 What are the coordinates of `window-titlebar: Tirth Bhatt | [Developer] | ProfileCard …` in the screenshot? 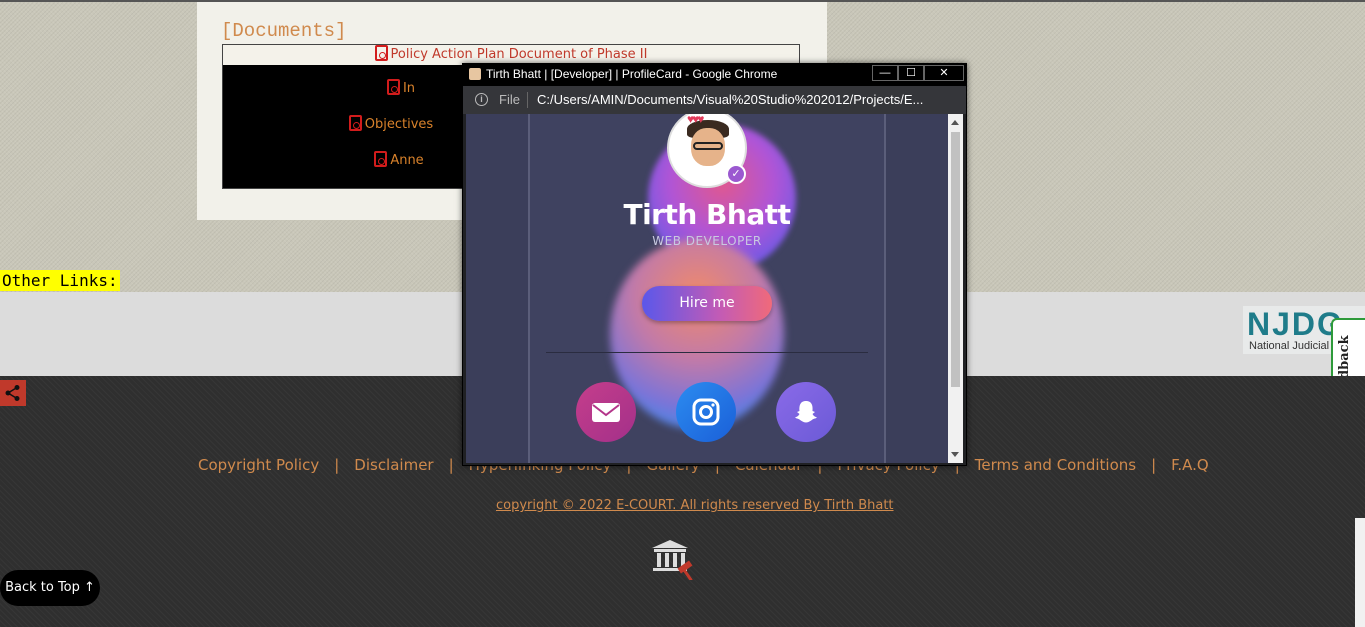 It's located at (714, 75).